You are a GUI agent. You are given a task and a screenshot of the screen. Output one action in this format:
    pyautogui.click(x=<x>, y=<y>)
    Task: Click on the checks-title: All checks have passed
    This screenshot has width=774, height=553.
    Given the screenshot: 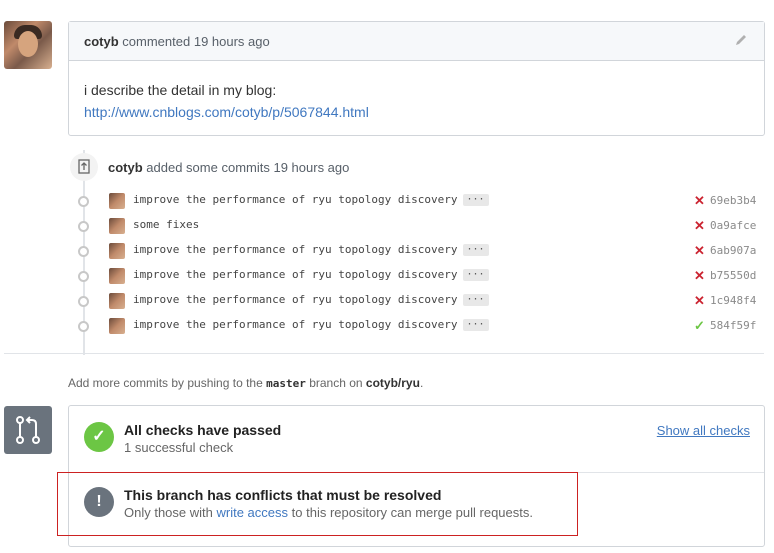 What is the action you would take?
    pyautogui.click(x=203, y=430)
    